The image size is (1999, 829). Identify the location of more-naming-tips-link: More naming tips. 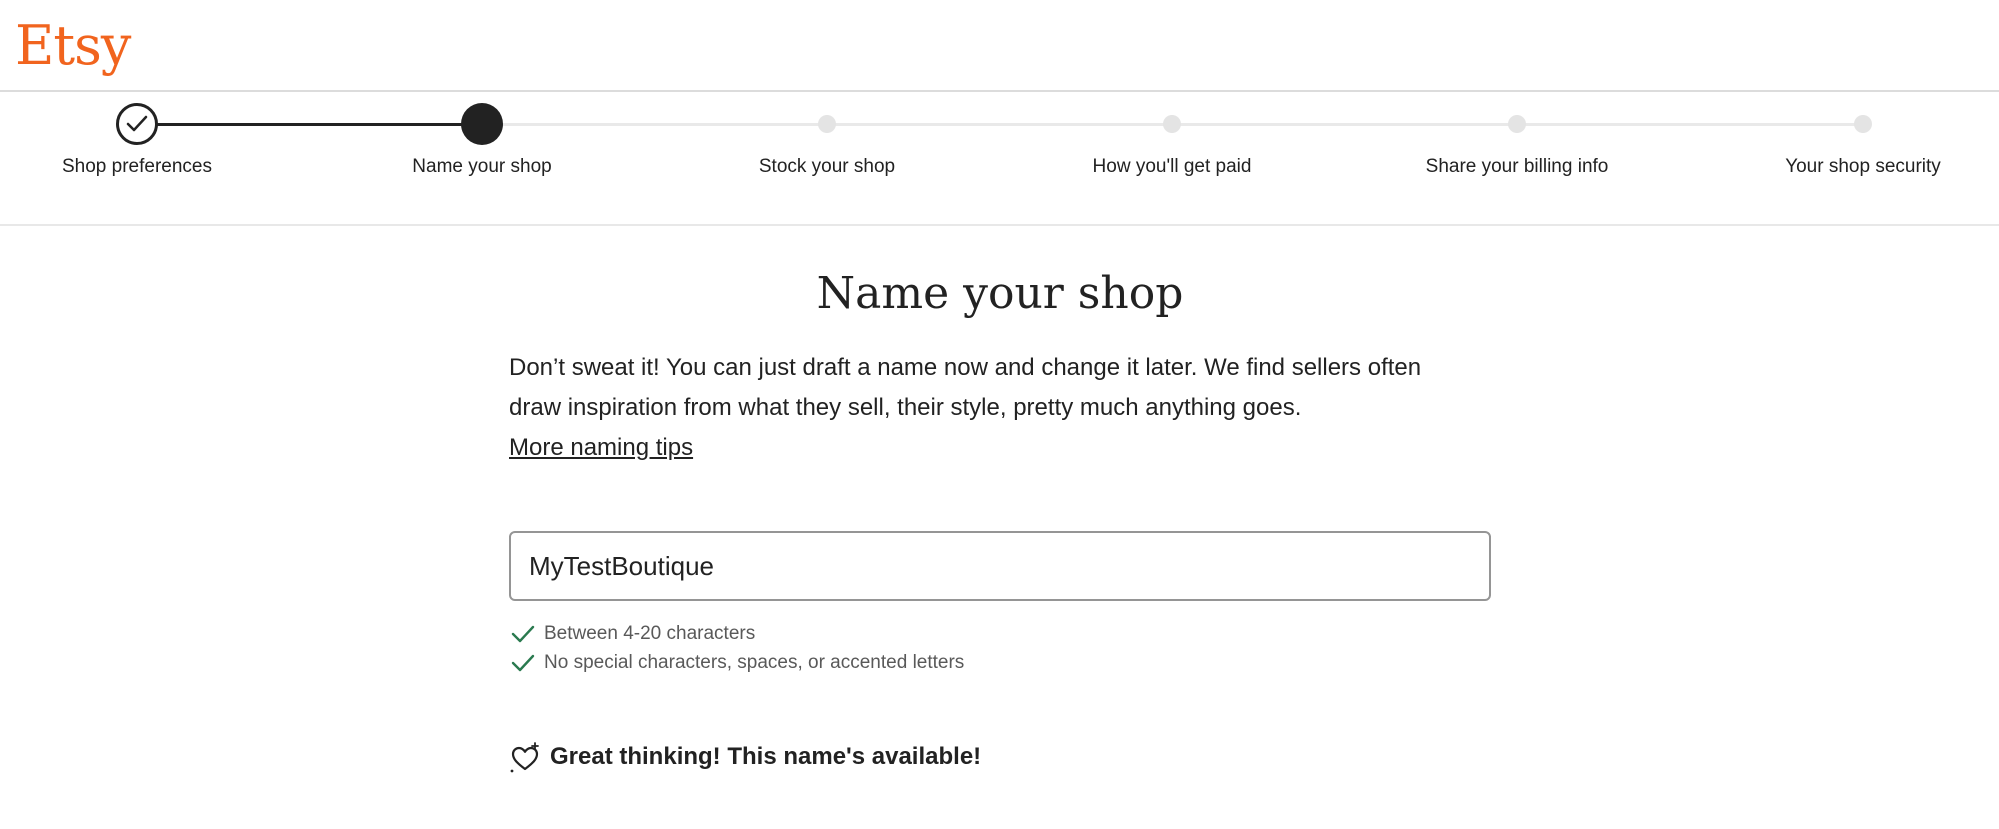
(601, 448).